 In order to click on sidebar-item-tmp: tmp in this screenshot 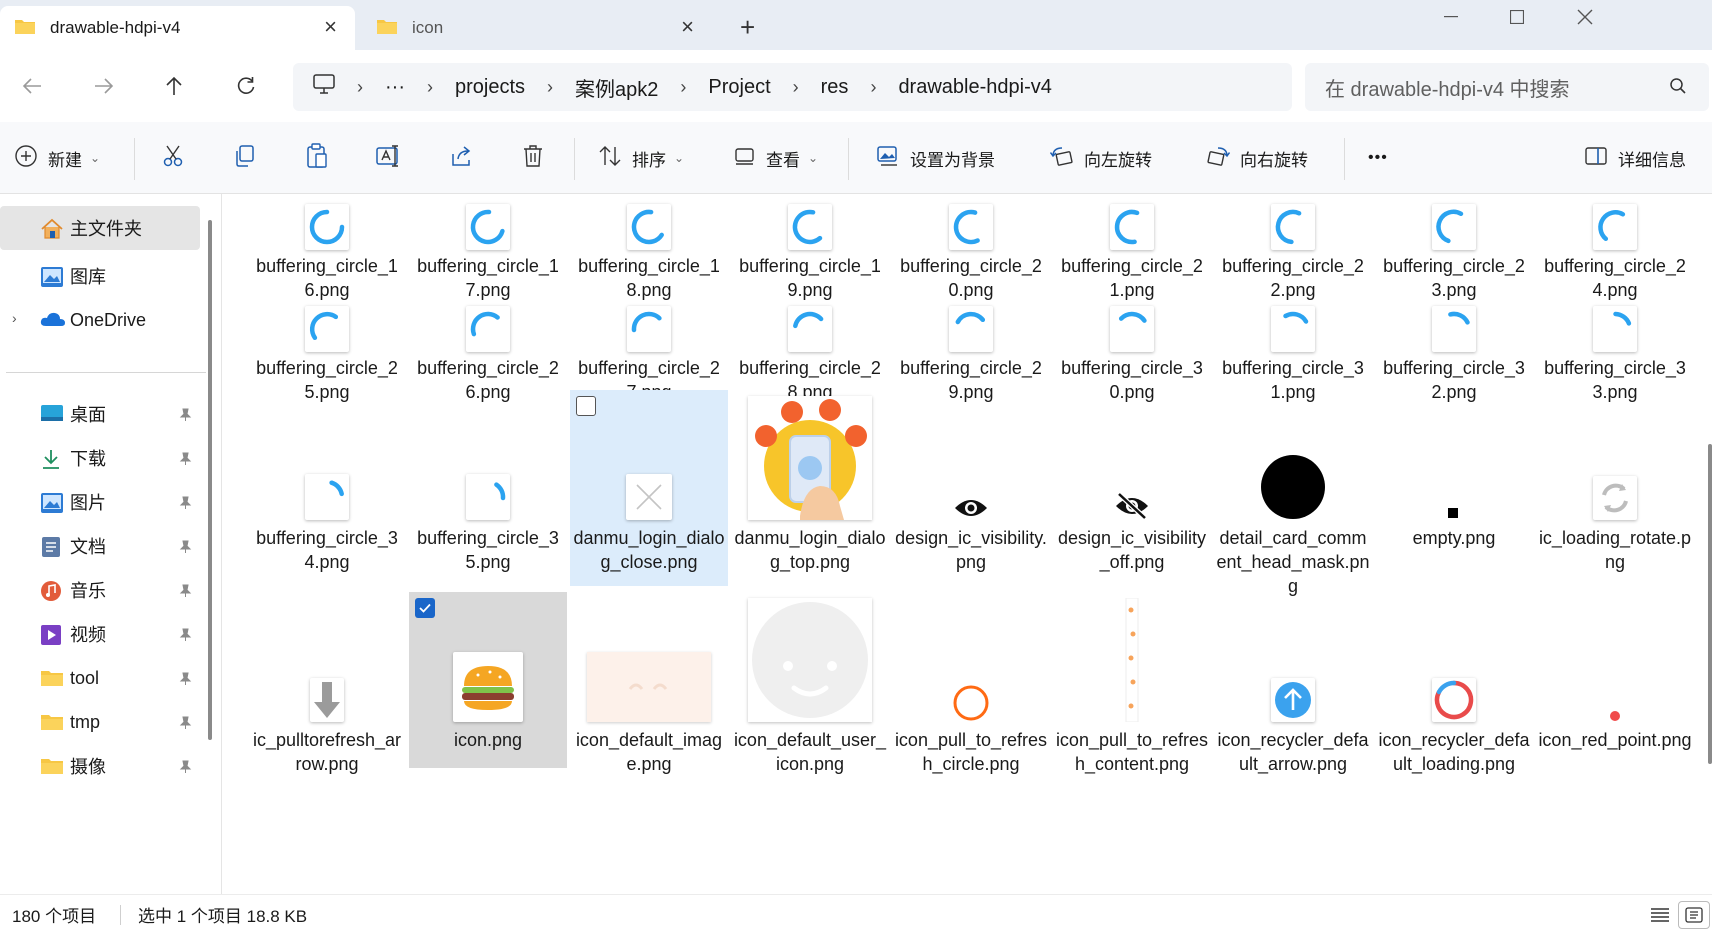, I will do `click(100, 722)`.